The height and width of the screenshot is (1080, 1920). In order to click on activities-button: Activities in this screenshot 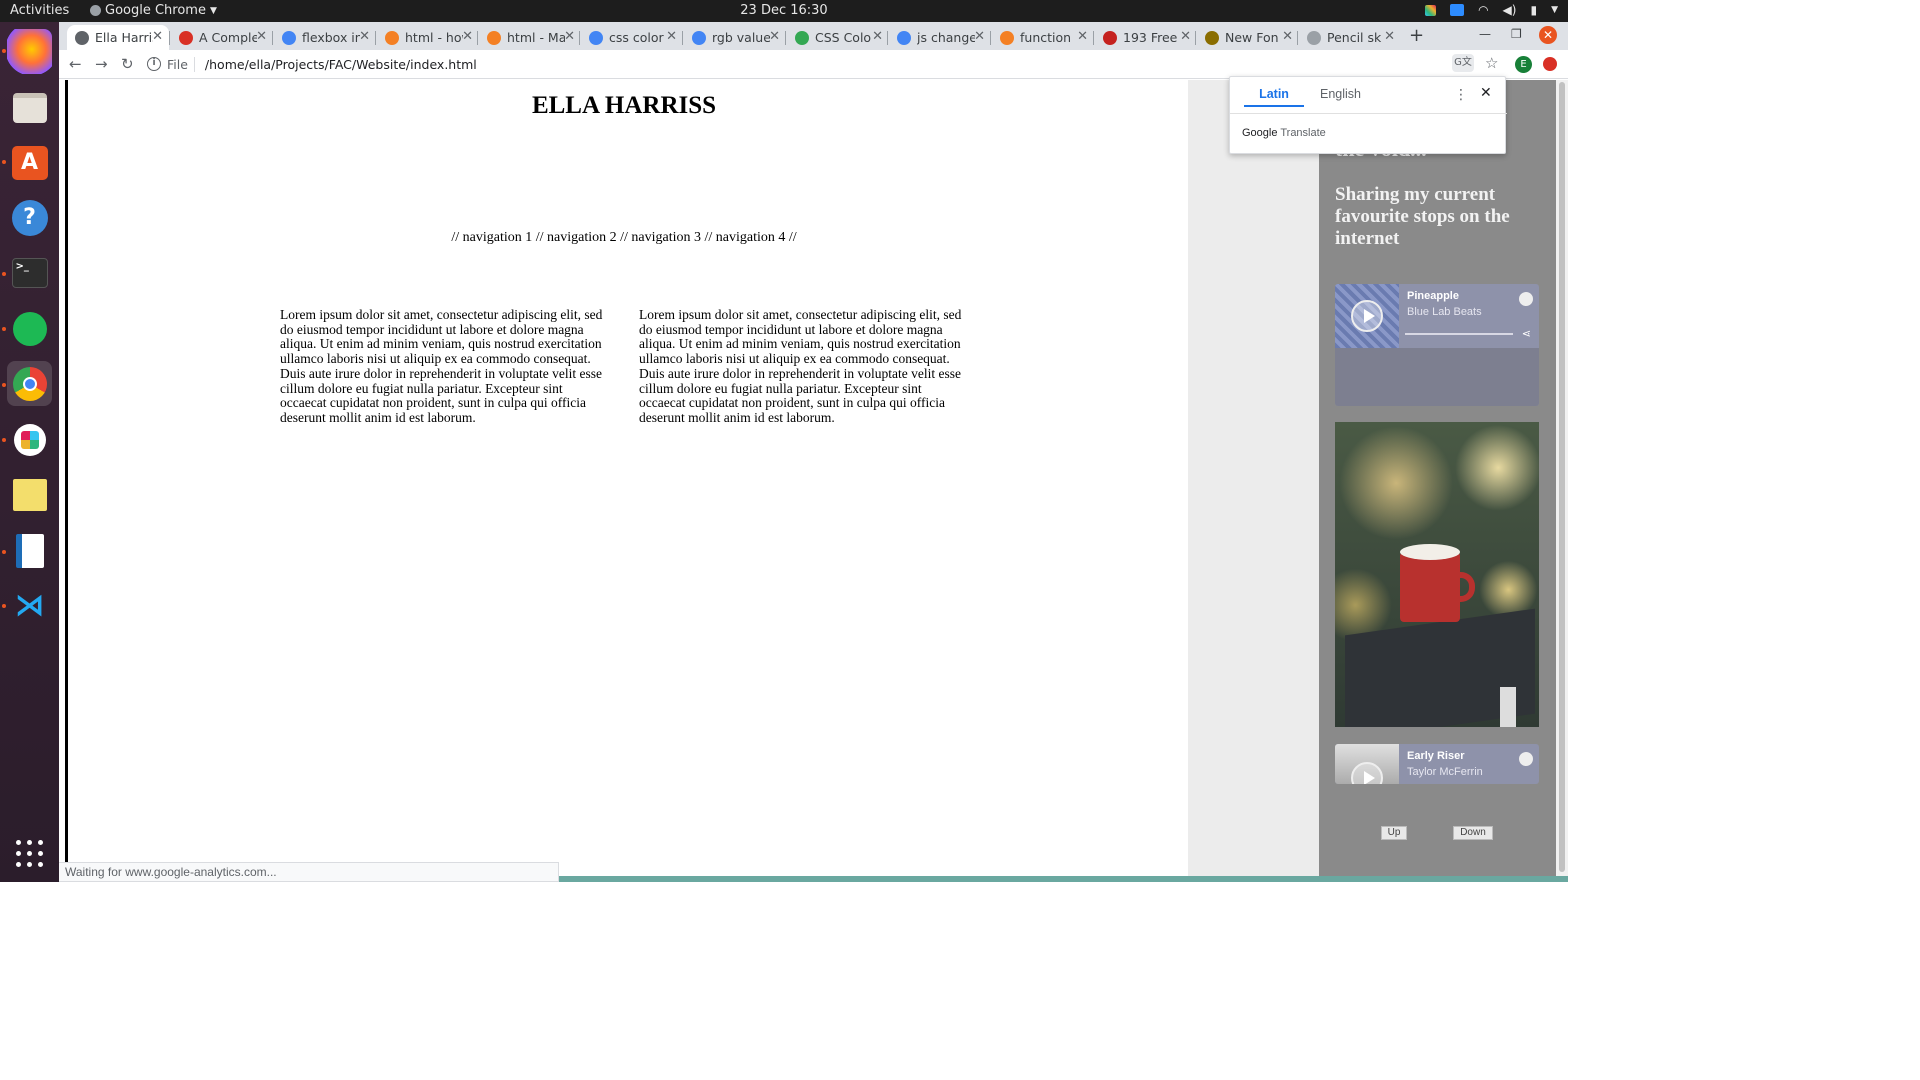, I will do `click(39, 10)`.